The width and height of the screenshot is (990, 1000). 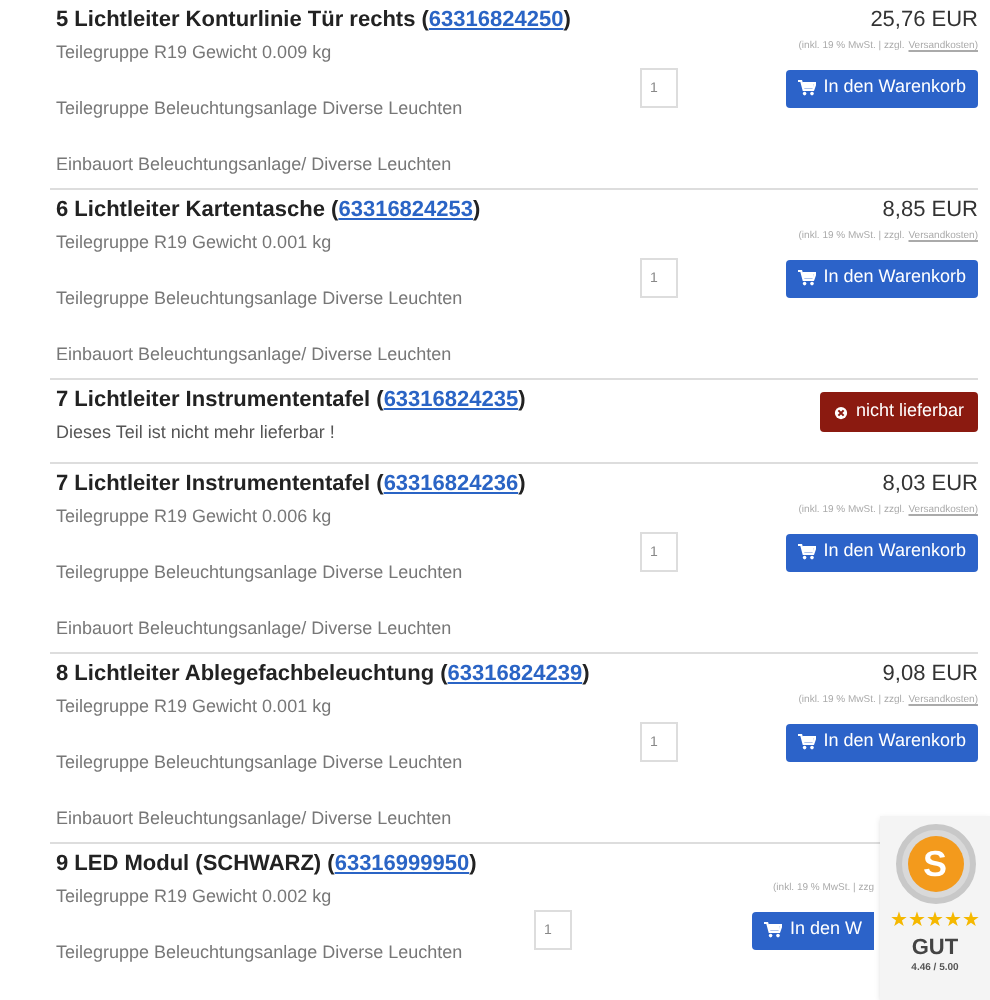 What do you see at coordinates (935, 864) in the screenshot?
I see `logo-letter: S` at bounding box center [935, 864].